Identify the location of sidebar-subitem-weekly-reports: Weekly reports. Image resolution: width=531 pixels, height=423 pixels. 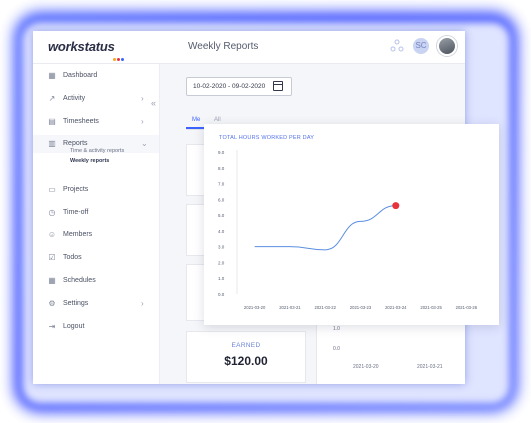
(89, 161).